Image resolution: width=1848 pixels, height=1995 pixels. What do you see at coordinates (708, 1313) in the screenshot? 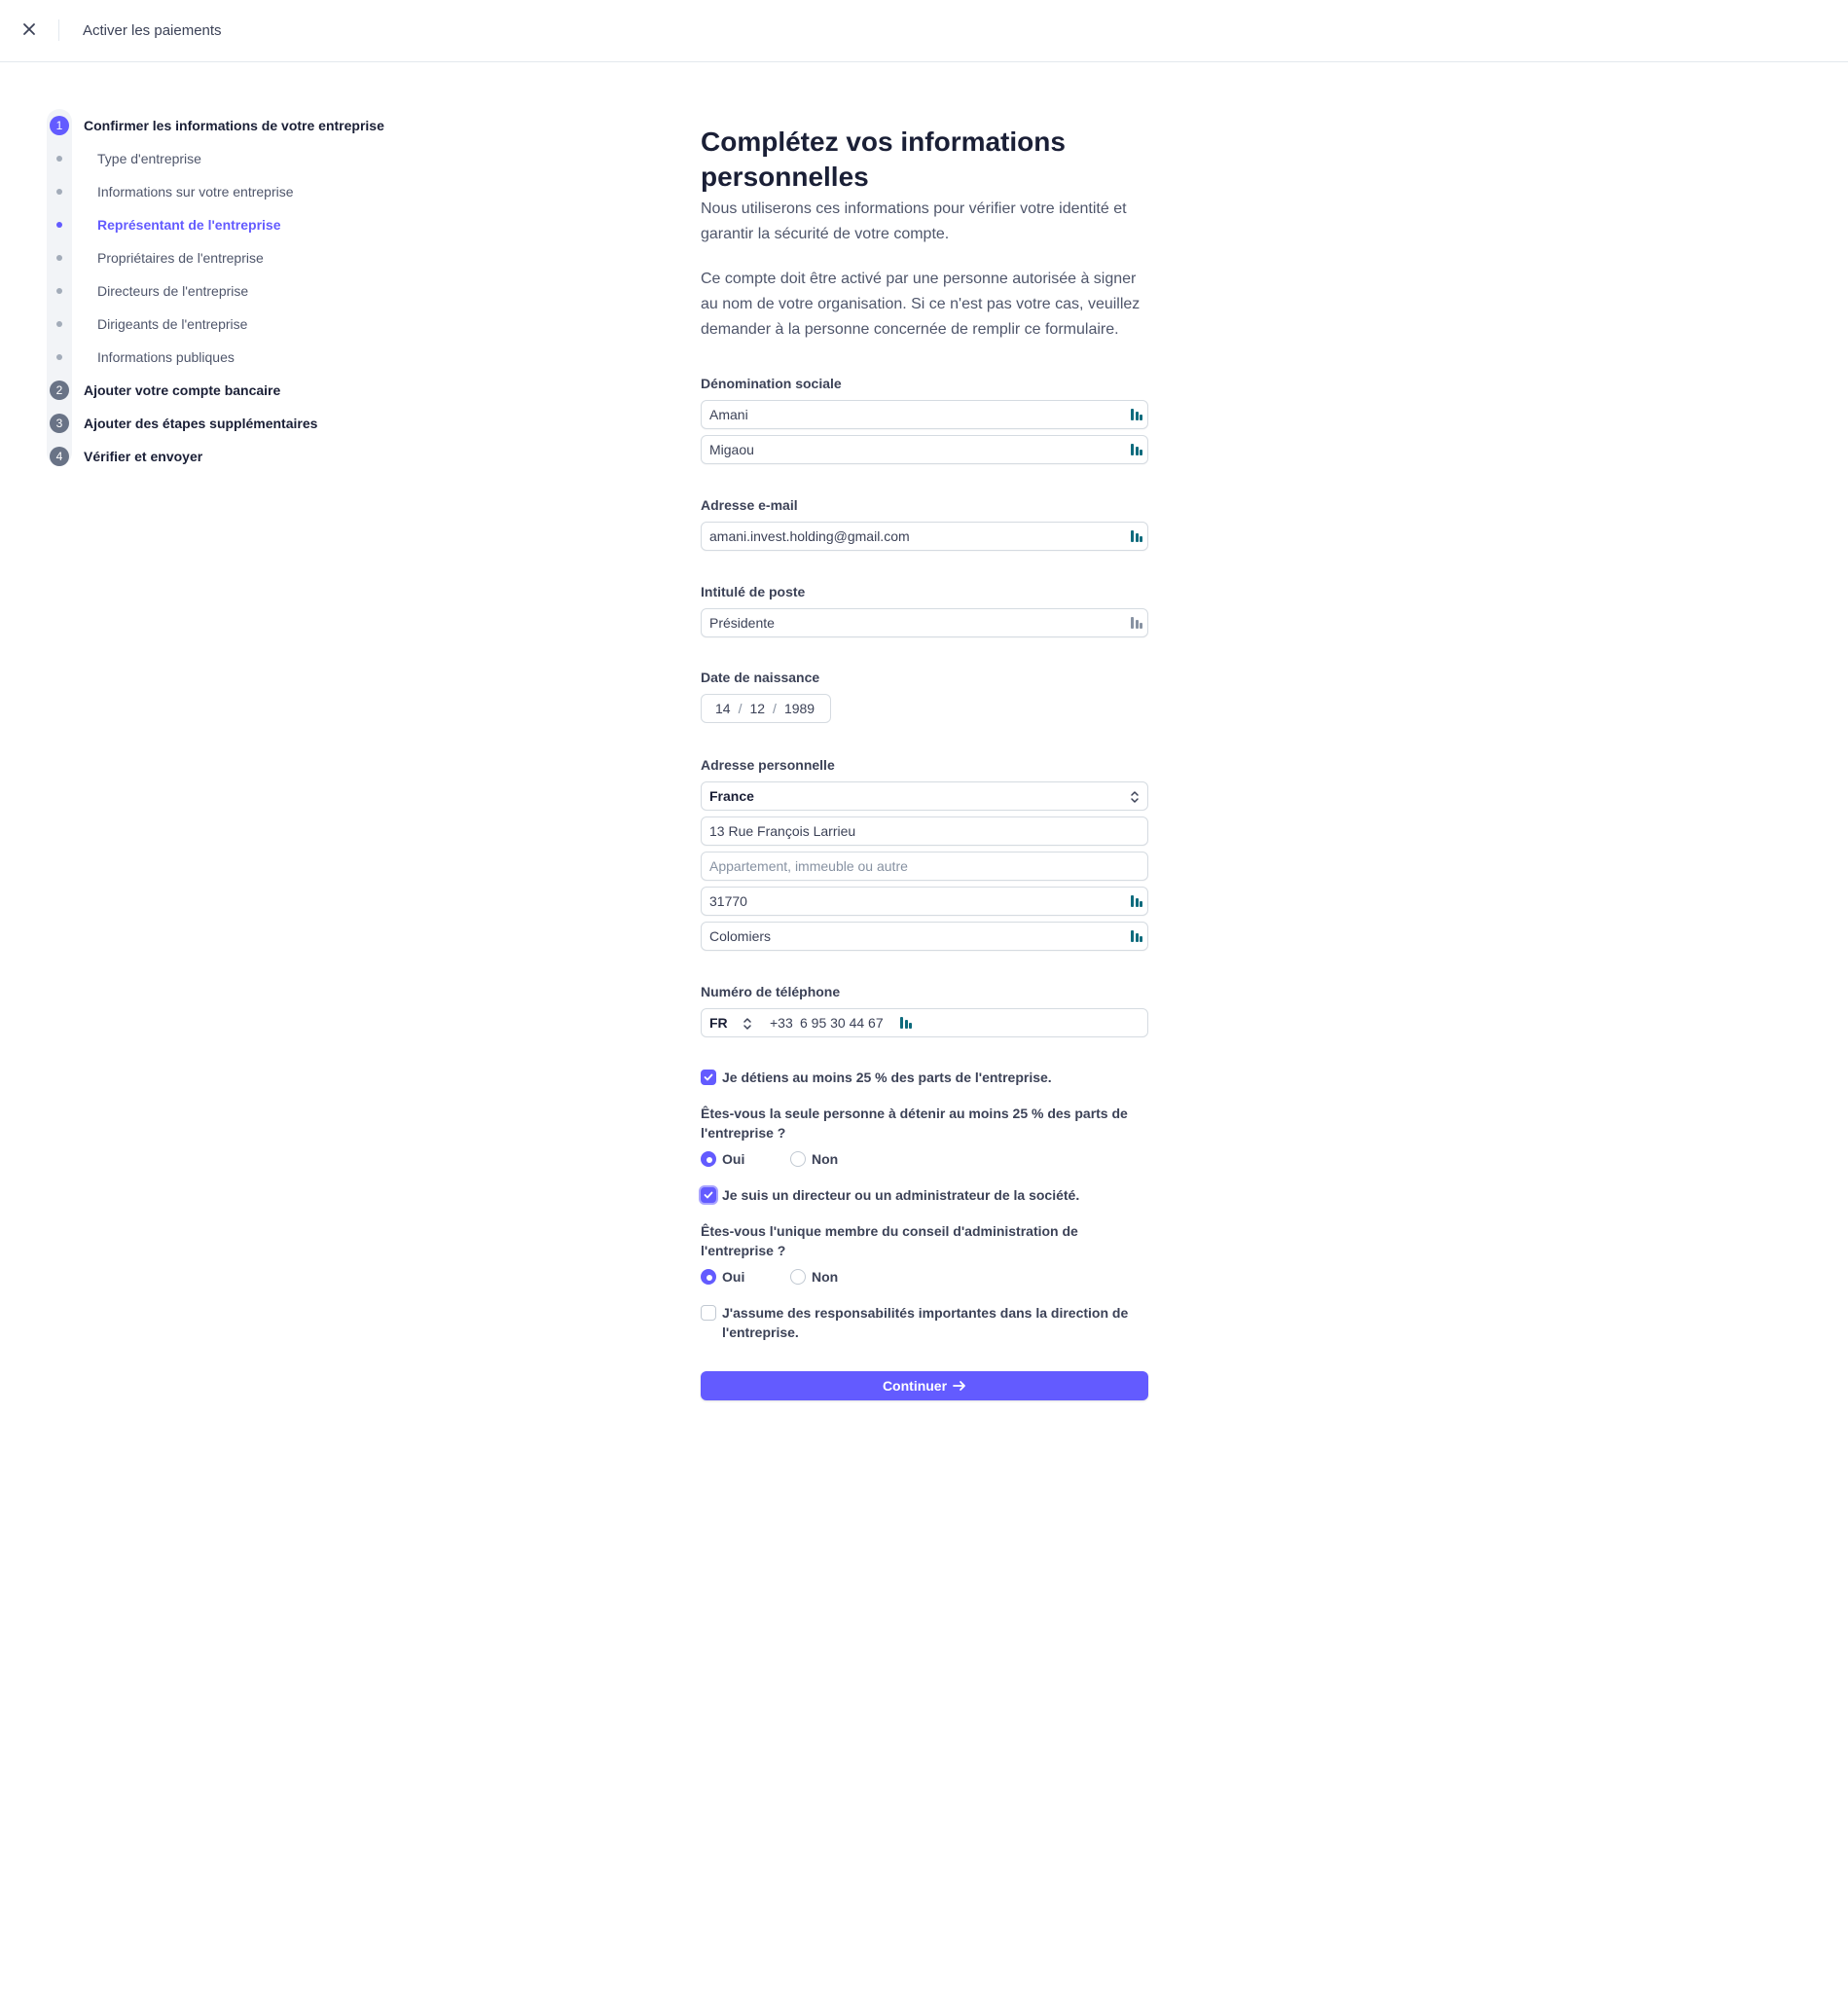
I see `executive-checkbox` at bounding box center [708, 1313].